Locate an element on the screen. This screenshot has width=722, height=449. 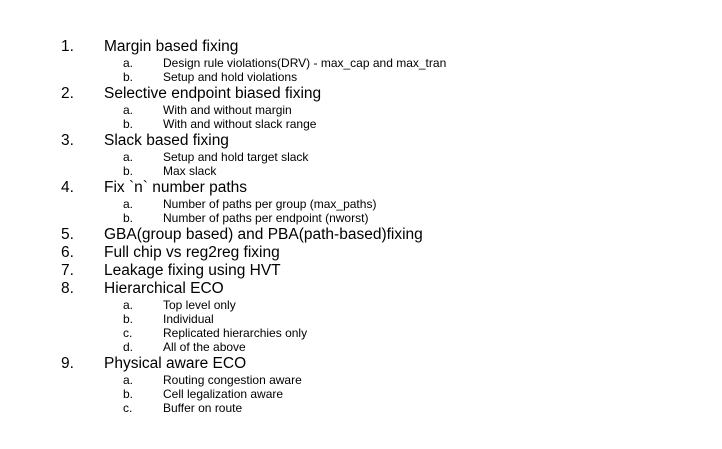
subitem-letter: d. is located at coordinates (128, 347).